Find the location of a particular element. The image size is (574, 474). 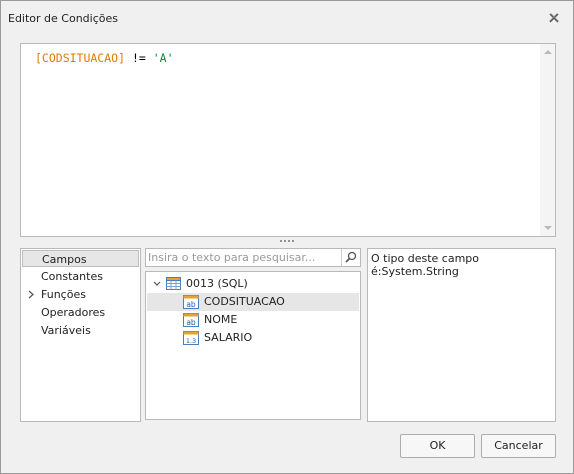

ok-button: OK is located at coordinates (437, 446).